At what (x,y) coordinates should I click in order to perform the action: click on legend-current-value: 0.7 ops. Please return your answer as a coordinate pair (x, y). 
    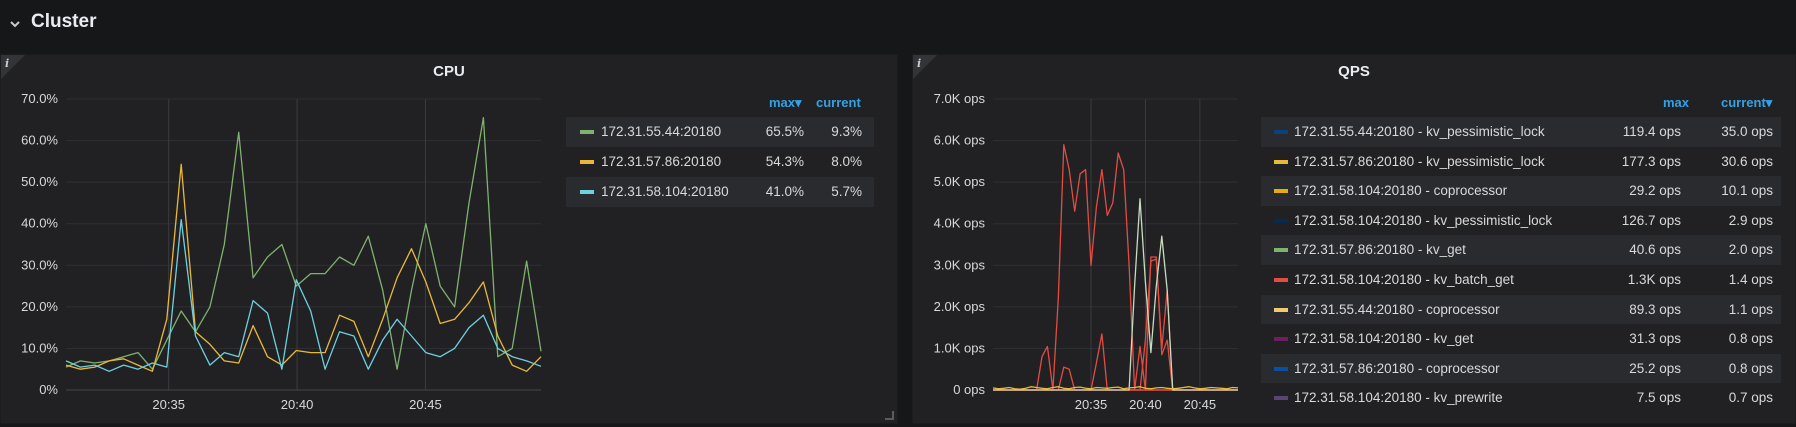
    Looking at the image, I should click on (1750, 398).